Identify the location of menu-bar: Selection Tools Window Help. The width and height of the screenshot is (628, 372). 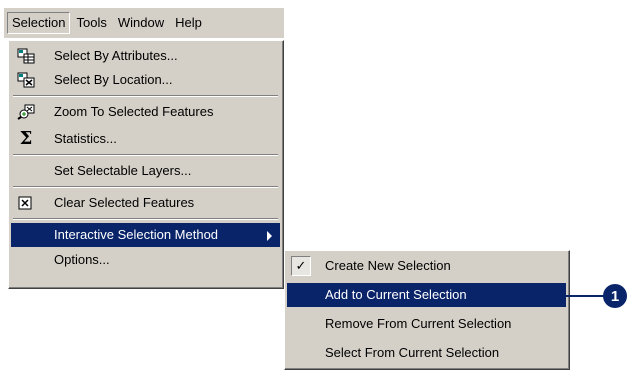
(144, 23).